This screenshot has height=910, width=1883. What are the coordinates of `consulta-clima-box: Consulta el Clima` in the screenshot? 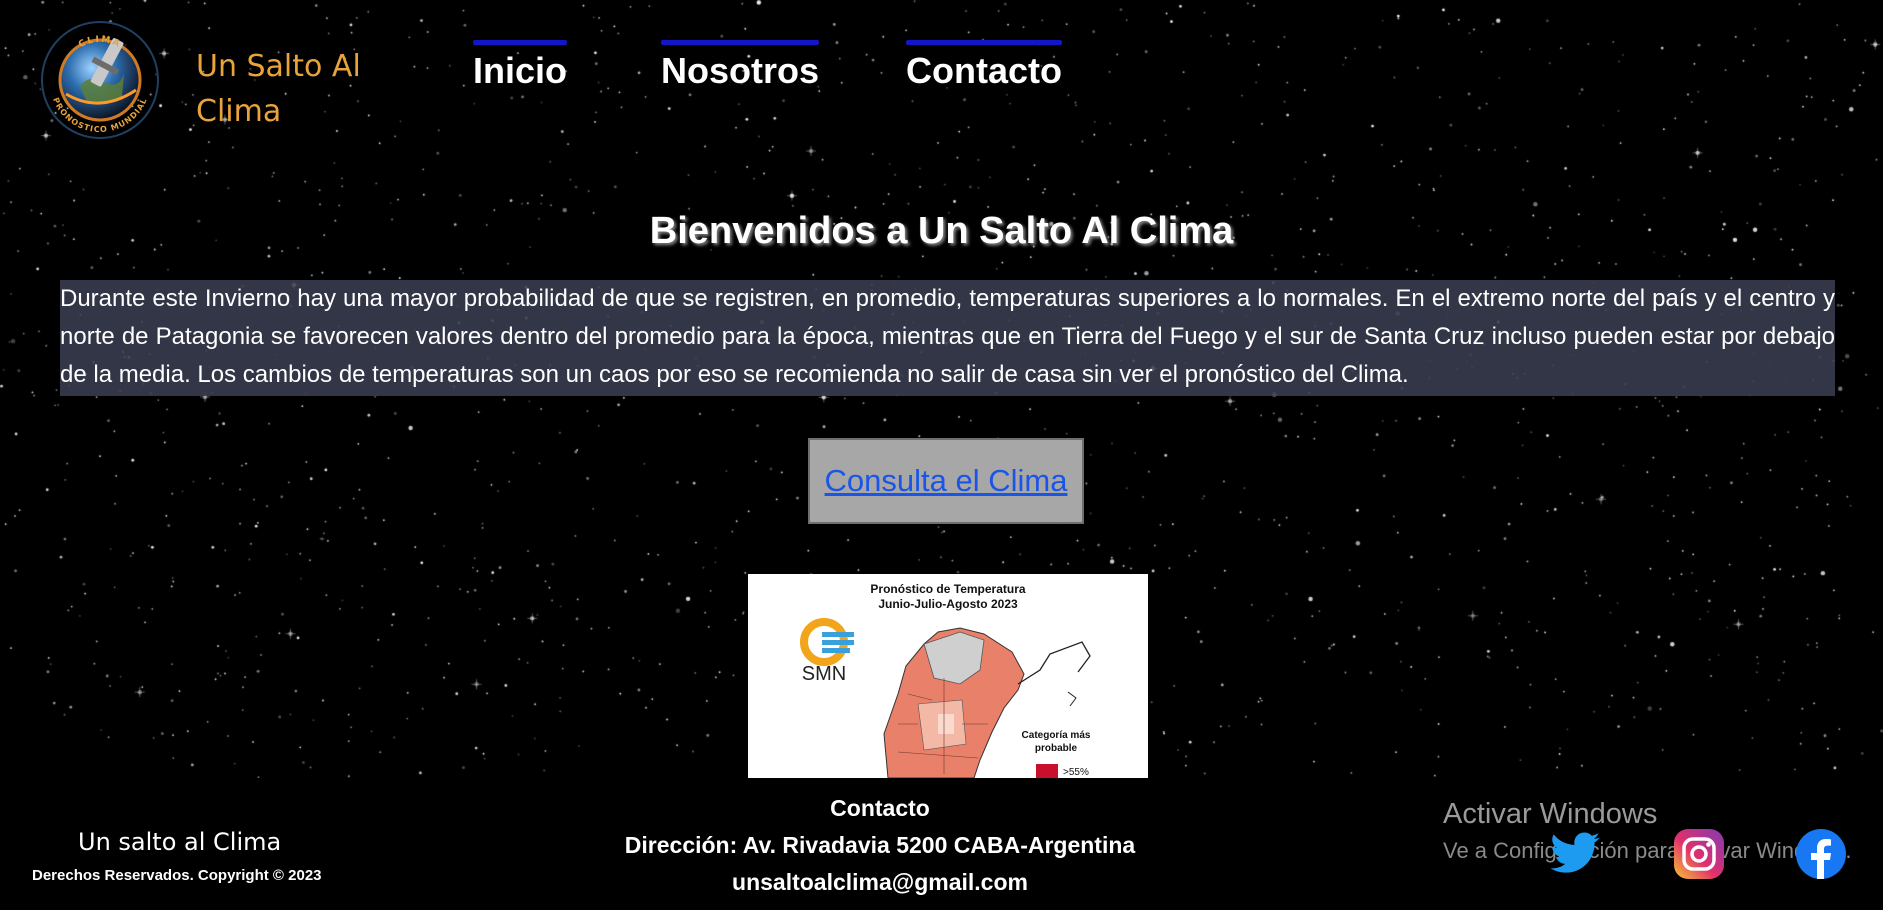 It's located at (946, 481).